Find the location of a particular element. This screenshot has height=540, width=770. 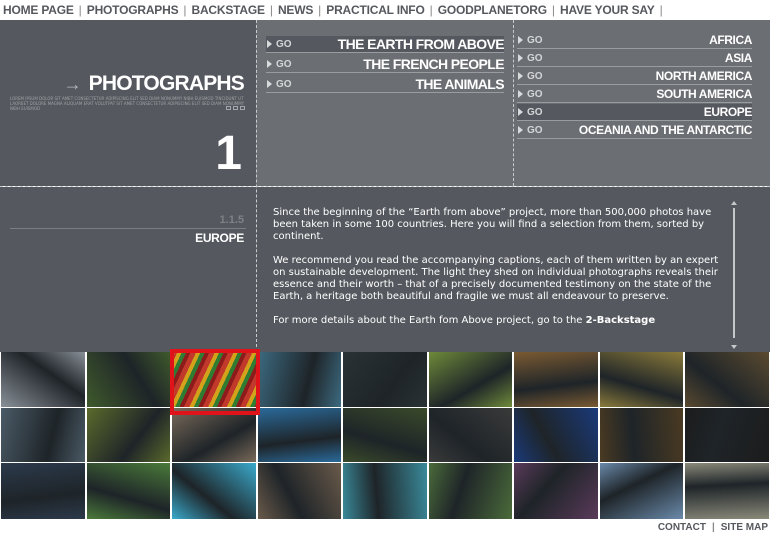

contact-link: CONTACT is located at coordinates (682, 527).